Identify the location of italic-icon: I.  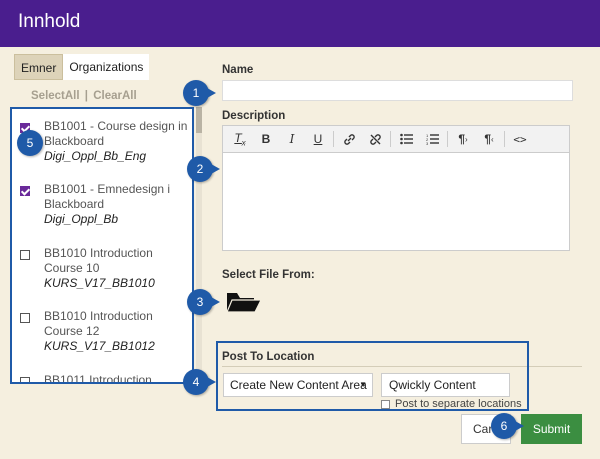
(292, 139).